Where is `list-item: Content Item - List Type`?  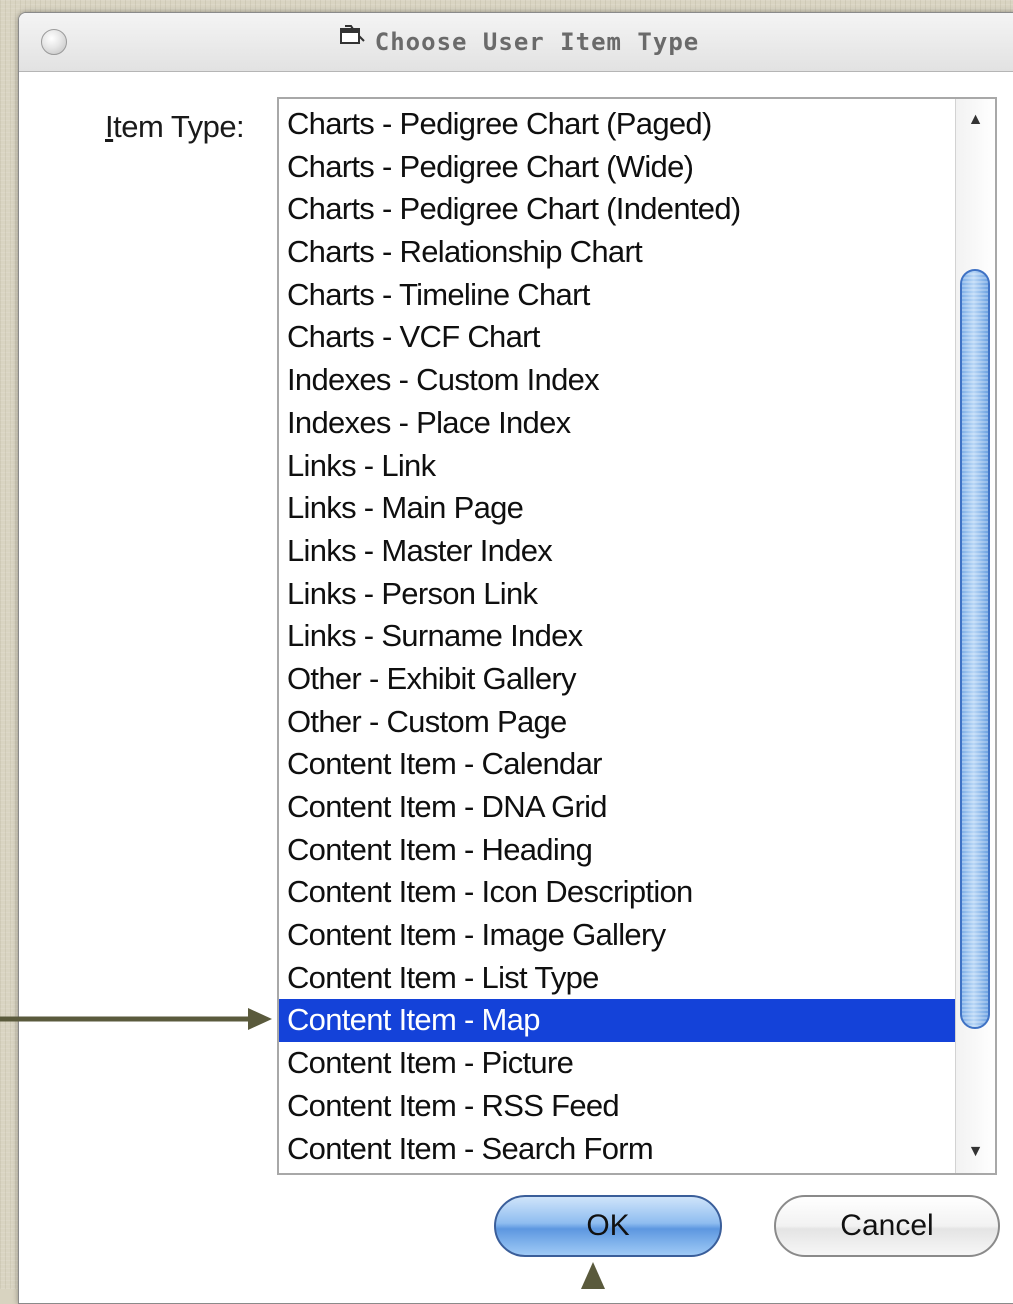
list-item: Content Item - List Type is located at coordinates (617, 978).